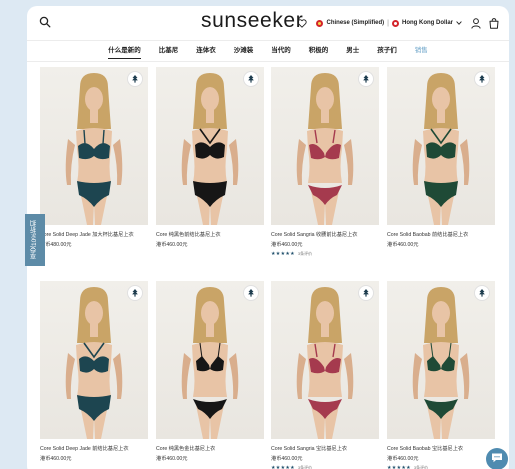  I want to click on main-navigation: 什么是新的 比基尼 连体衣 沙滩装 当代的 积极的 男士 孩子们 销售, so click(268, 51).